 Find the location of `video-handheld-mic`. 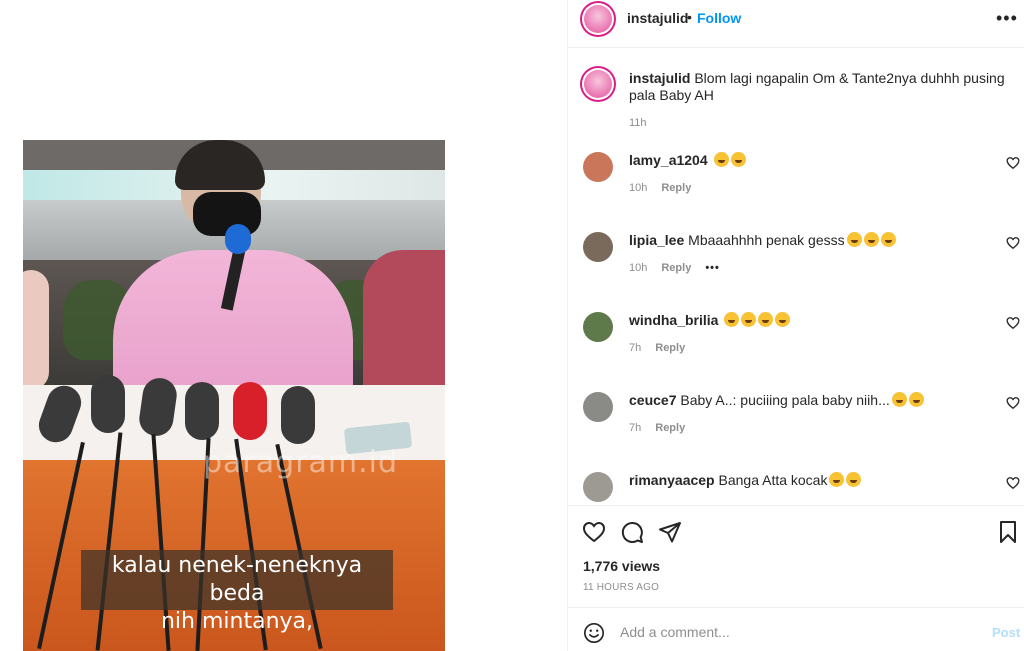

video-handheld-mic is located at coordinates (238, 239).